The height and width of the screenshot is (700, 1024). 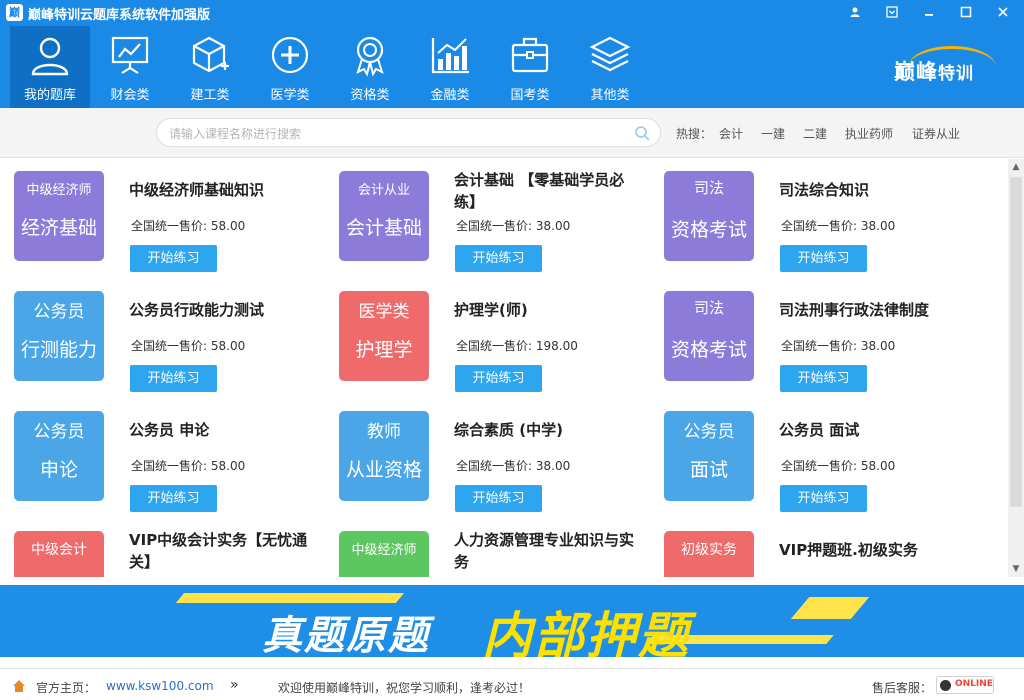 I want to click on search-icon, so click(x=642, y=133).